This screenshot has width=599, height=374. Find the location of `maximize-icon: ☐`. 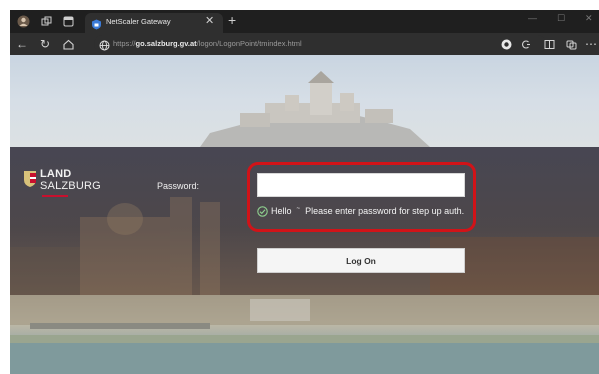

maximize-icon: ☐ is located at coordinates (561, 18).